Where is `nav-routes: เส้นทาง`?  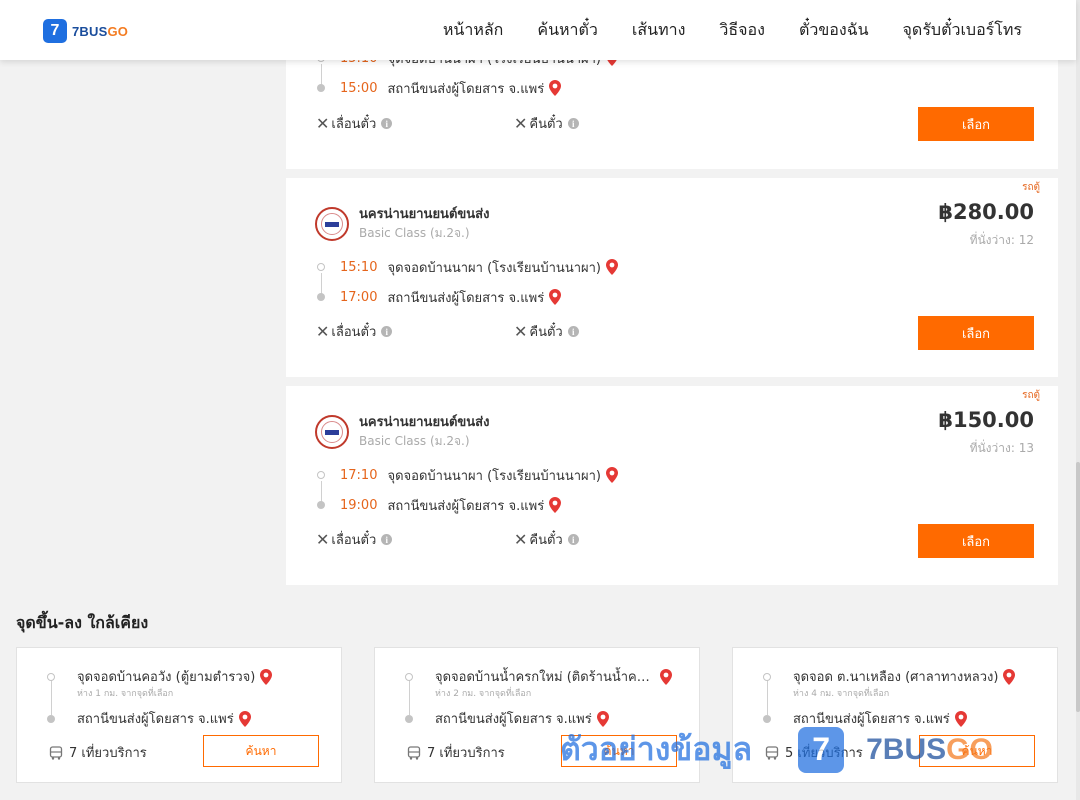
nav-routes: เส้นทาง is located at coordinates (659, 30).